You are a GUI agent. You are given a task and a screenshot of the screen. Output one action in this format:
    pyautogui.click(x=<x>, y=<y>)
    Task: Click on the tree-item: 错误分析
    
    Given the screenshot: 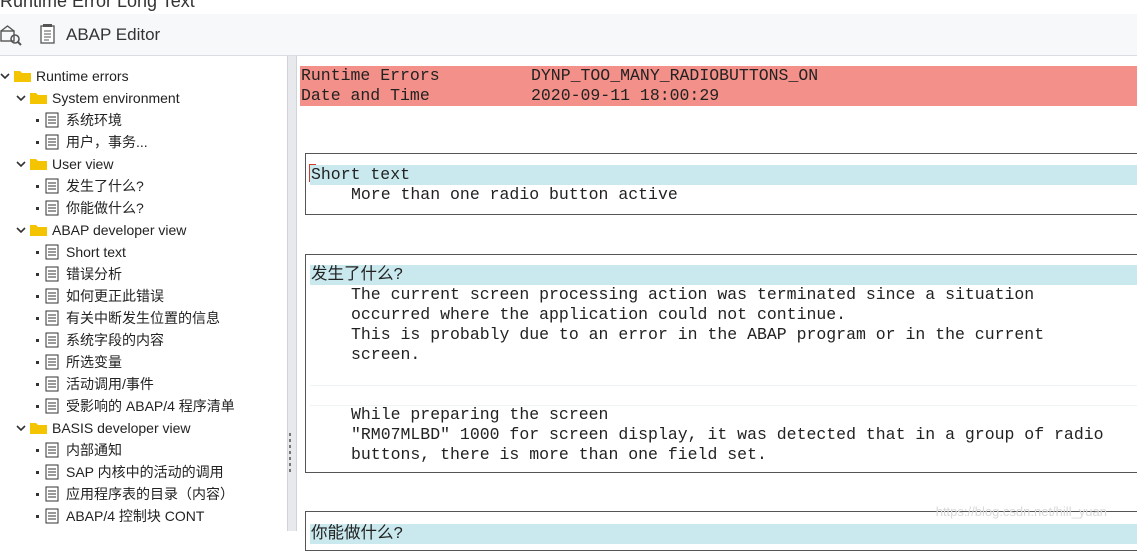 What is the action you would take?
    pyautogui.click(x=79, y=274)
    